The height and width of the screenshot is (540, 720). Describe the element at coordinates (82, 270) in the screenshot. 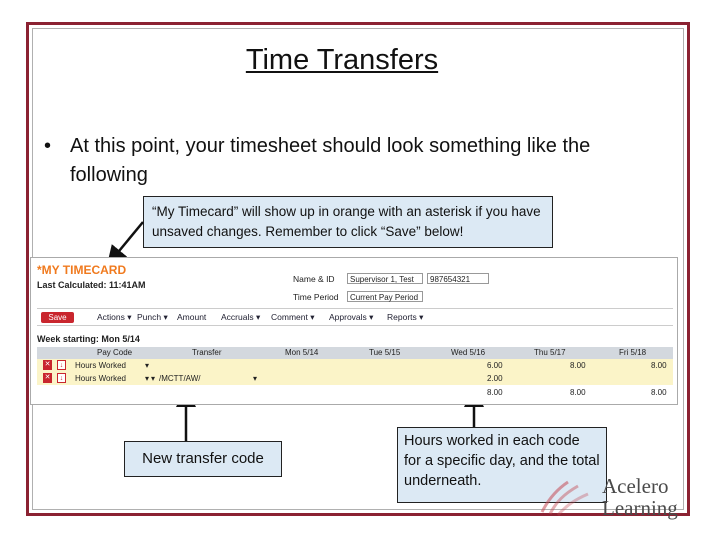

I see `timecard-title: *MY TIMECARD` at that location.